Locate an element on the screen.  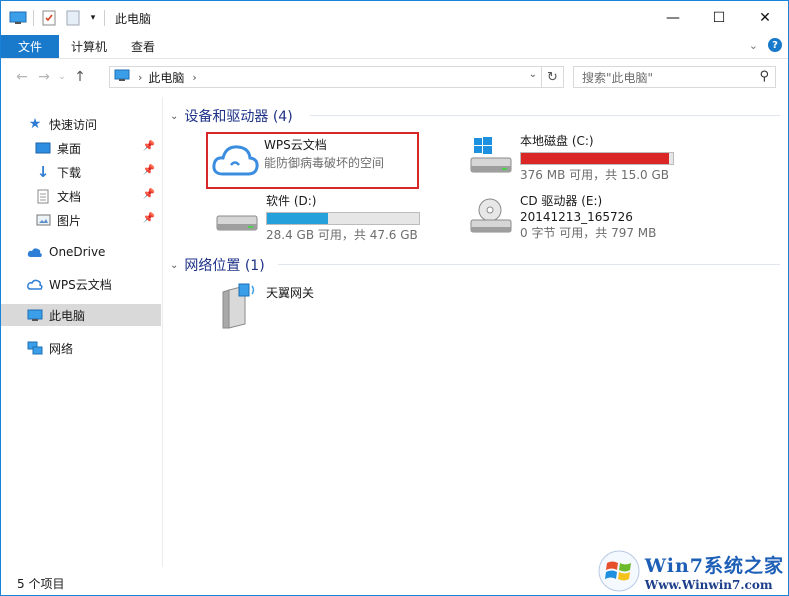
drive-c: 本地磁盘 (C:) 376 MB 可用，共 15.0 GB is located at coordinates (570, 158).